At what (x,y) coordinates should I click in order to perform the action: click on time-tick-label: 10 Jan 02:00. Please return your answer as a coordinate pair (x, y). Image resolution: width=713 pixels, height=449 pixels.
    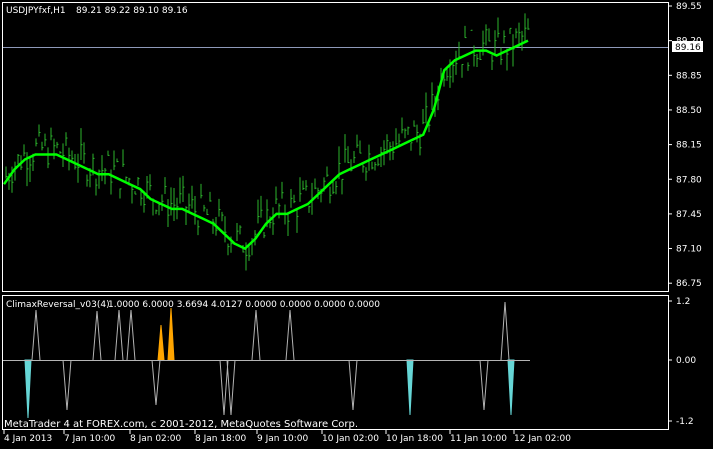
    Looking at the image, I should click on (350, 439).